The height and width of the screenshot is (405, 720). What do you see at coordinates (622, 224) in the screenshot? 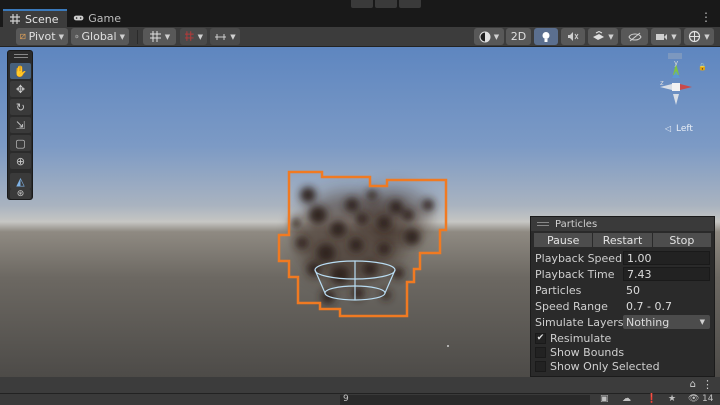
I see `particles-panel-header: Particles` at bounding box center [622, 224].